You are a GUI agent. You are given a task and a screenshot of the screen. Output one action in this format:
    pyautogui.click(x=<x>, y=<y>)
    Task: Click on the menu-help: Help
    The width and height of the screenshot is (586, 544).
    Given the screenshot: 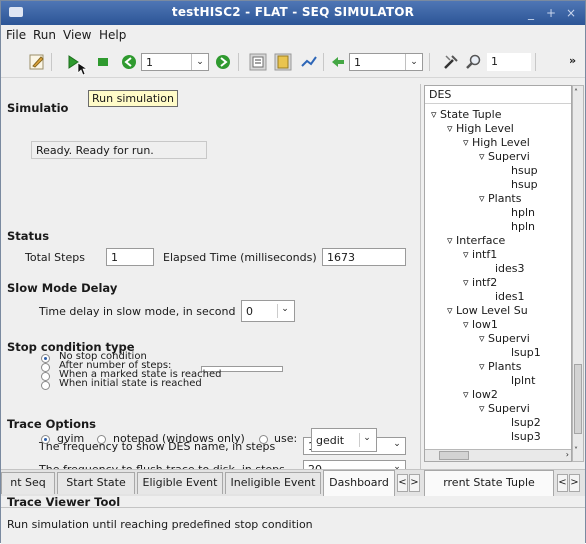 What is the action you would take?
    pyautogui.click(x=112, y=35)
    